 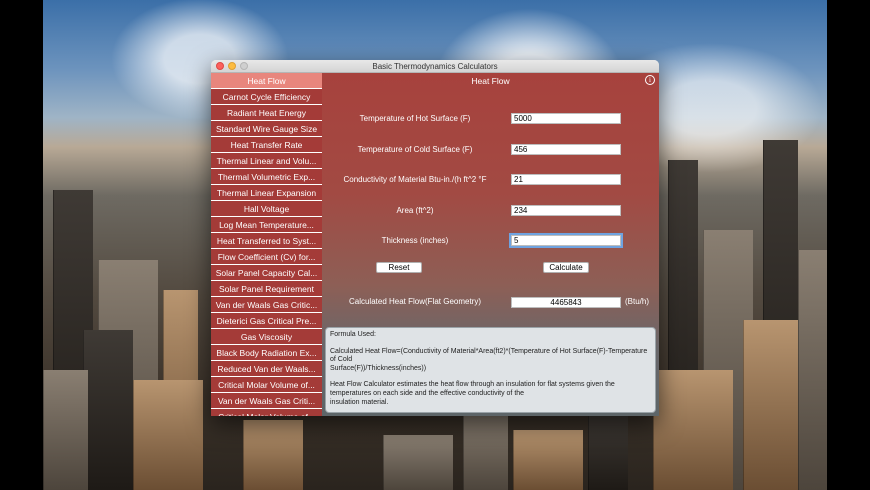 I want to click on formula-line-2: Surface(F))/Thickness(inches)), so click(x=378, y=368).